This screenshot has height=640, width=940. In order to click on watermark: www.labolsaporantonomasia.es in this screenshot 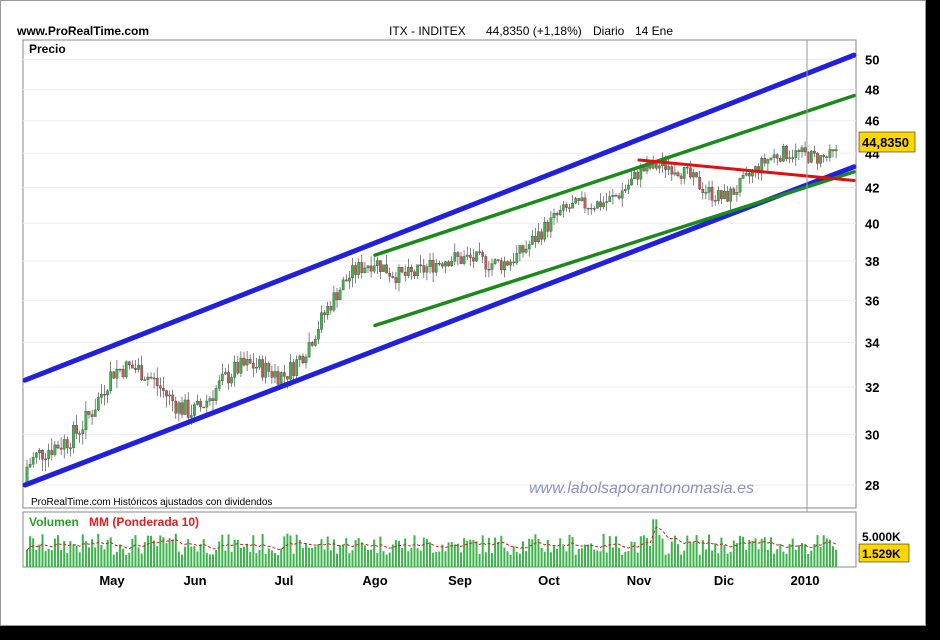, I will do `click(641, 488)`.